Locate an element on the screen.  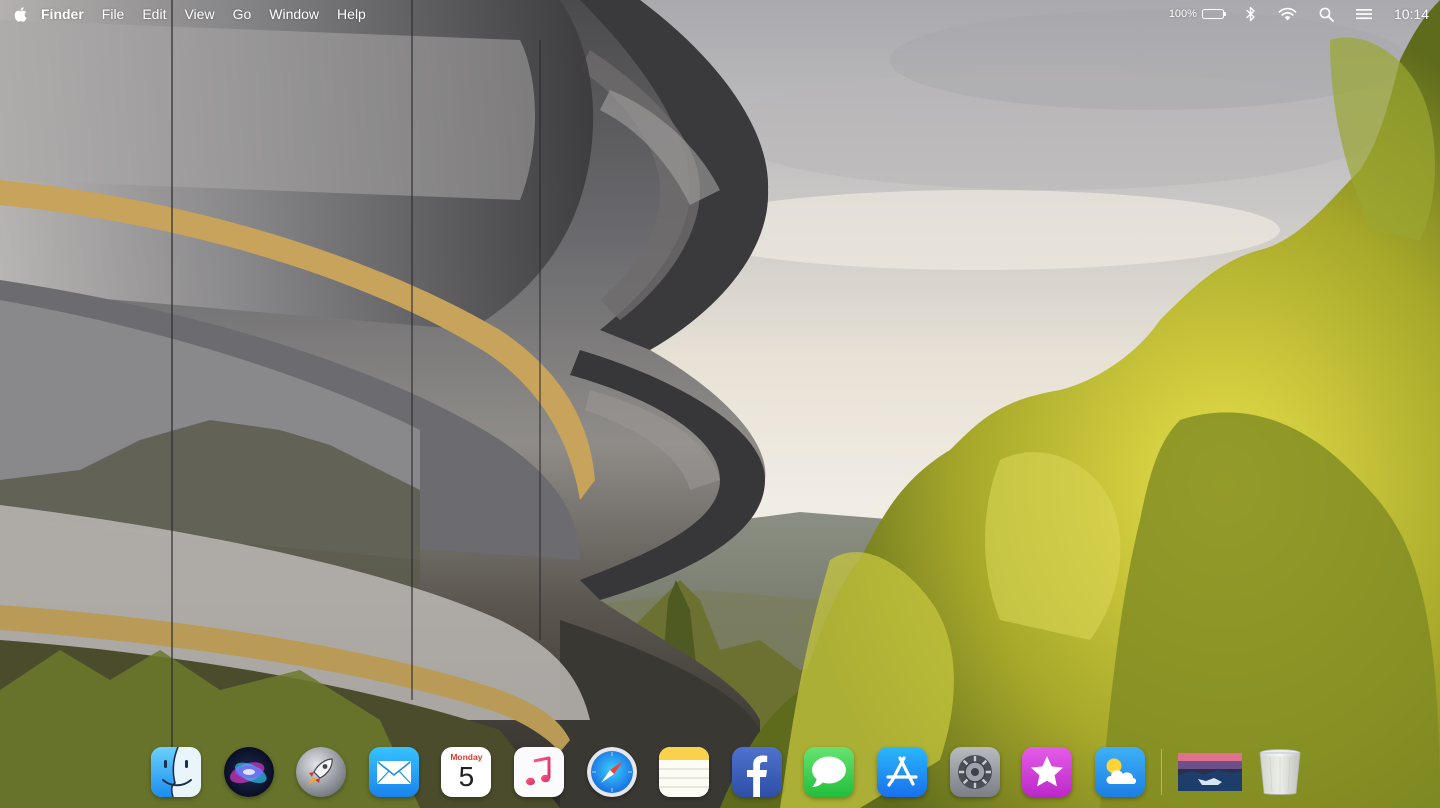
dock-item-notes is located at coordinates (684, 772).